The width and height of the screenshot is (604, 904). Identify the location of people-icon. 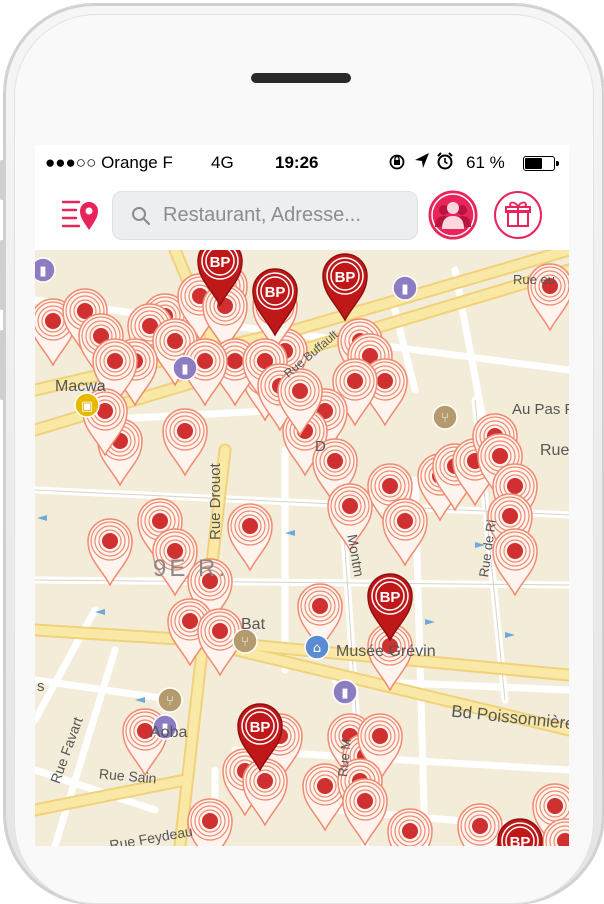
(453, 215).